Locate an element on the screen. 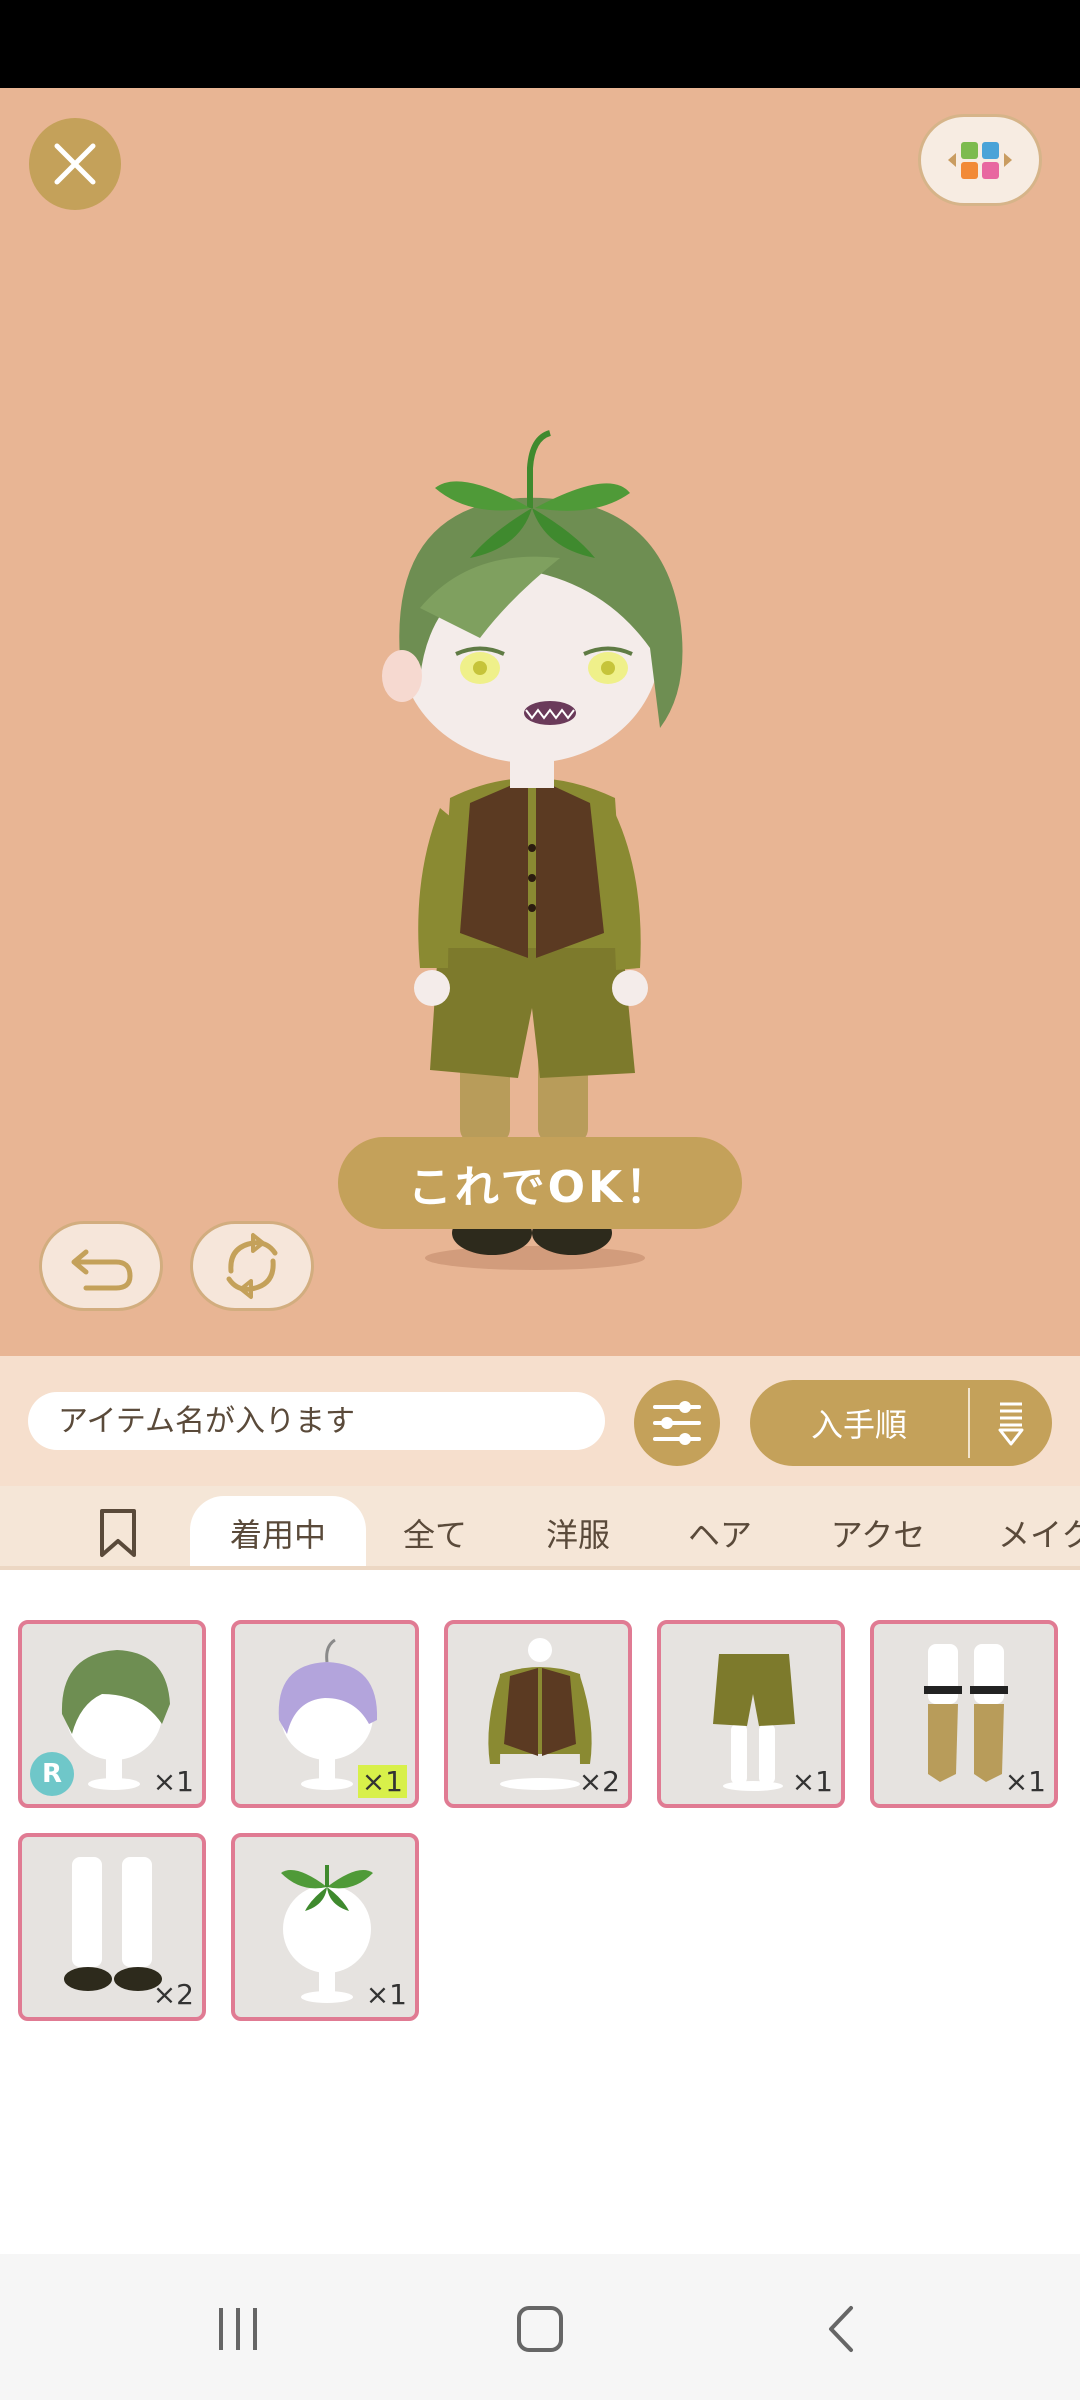 The width and height of the screenshot is (1080, 2400). undo-icon is located at coordinates (102, 1270).